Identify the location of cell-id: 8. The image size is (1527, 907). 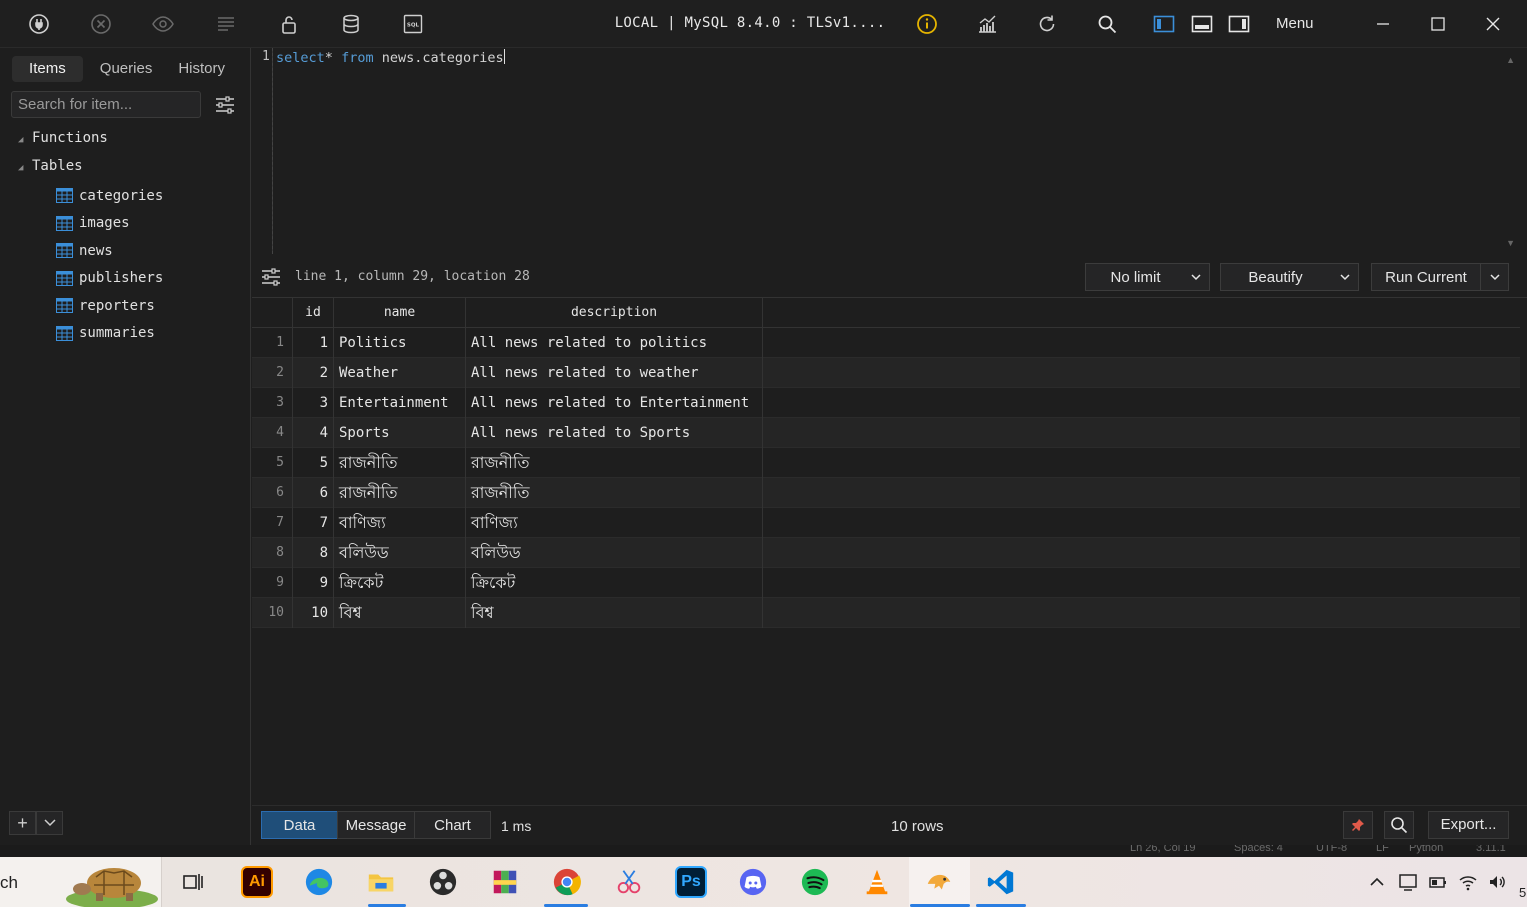
(313, 553).